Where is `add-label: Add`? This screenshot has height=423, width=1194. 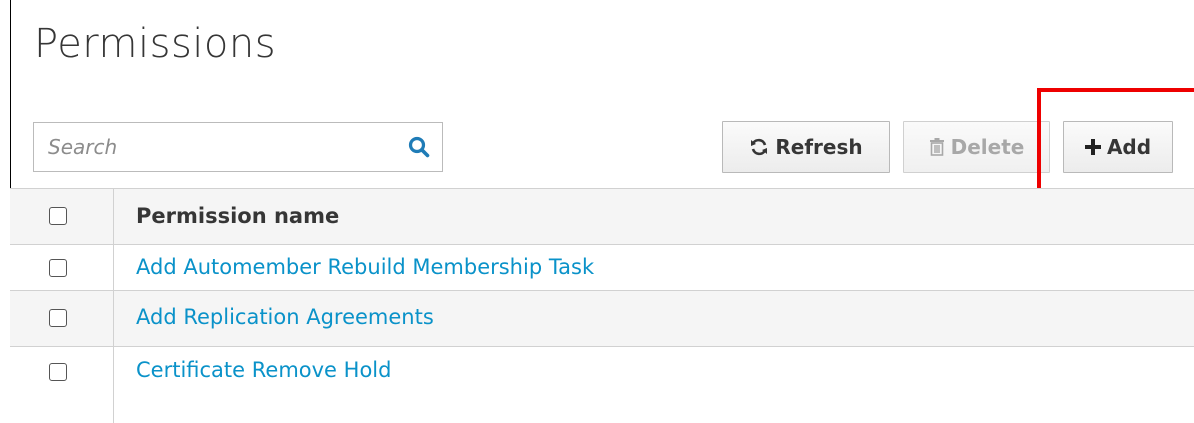
add-label: Add is located at coordinates (1129, 147).